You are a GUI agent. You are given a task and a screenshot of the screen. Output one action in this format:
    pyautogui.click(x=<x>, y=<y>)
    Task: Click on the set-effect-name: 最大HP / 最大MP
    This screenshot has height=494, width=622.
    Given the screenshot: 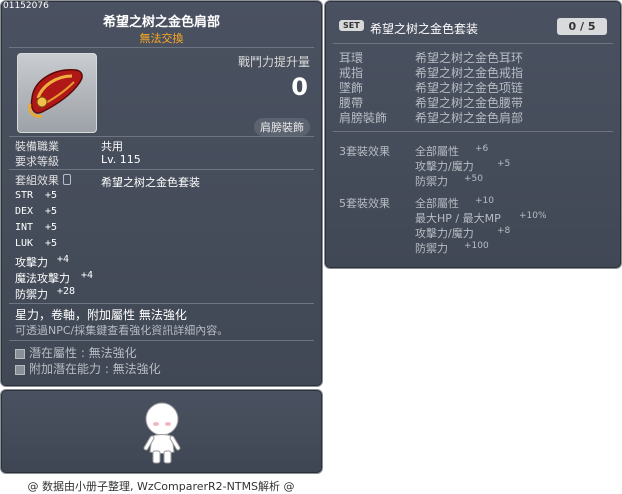 What is the action you would take?
    pyautogui.click(x=458, y=218)
    